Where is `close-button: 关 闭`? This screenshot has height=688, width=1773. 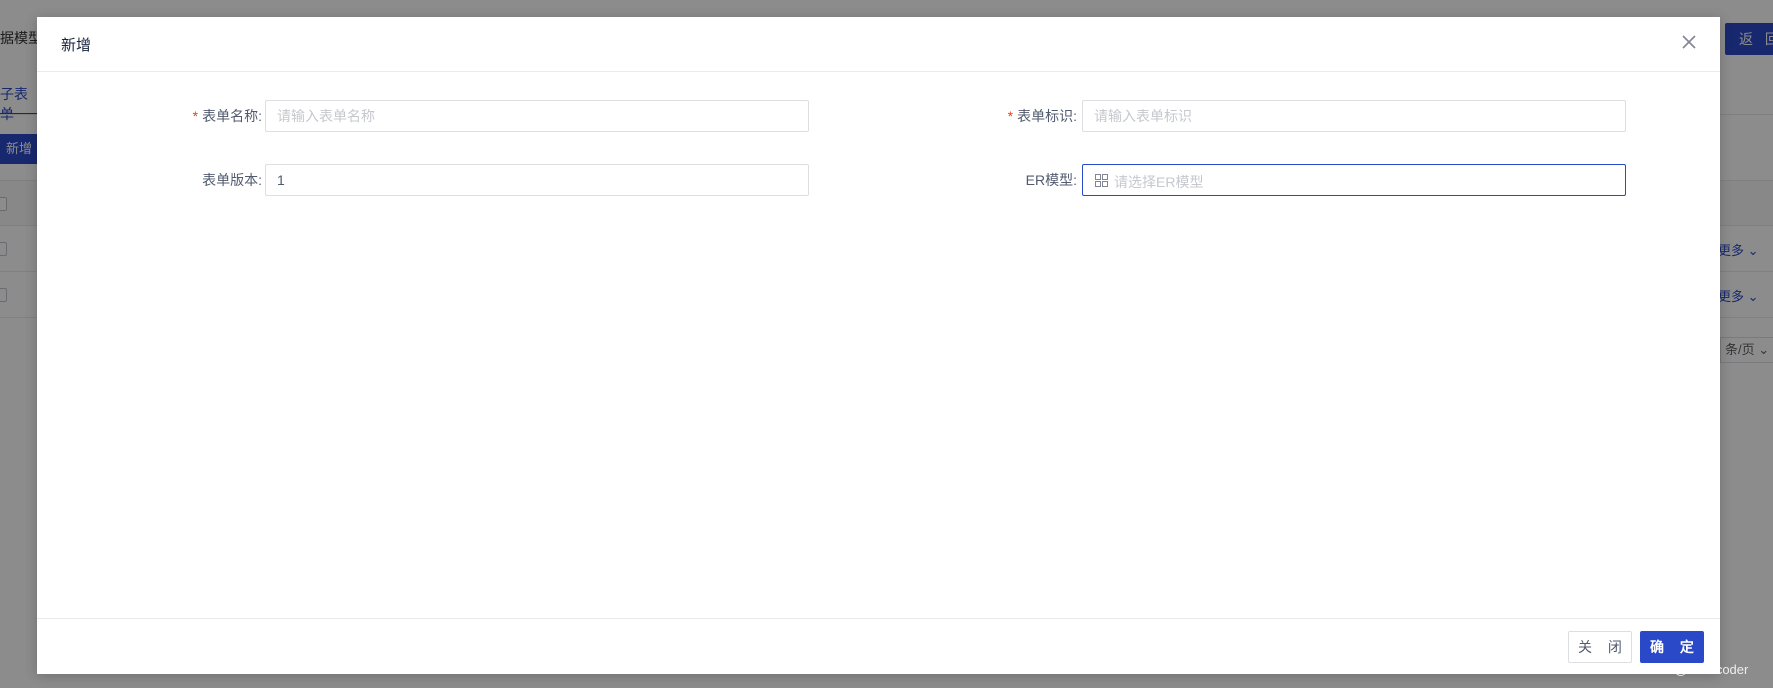
close-button: 关 闭 is located at coordinates (1600, 647).